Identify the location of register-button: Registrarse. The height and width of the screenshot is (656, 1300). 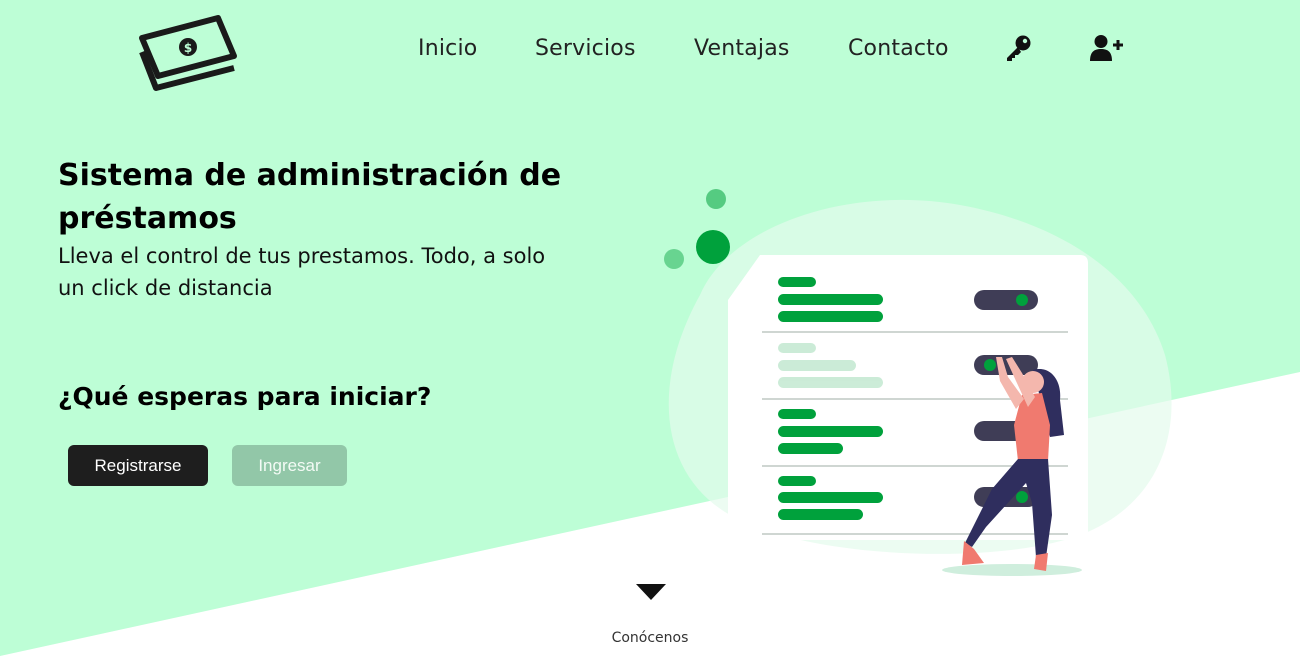
(138, 465).